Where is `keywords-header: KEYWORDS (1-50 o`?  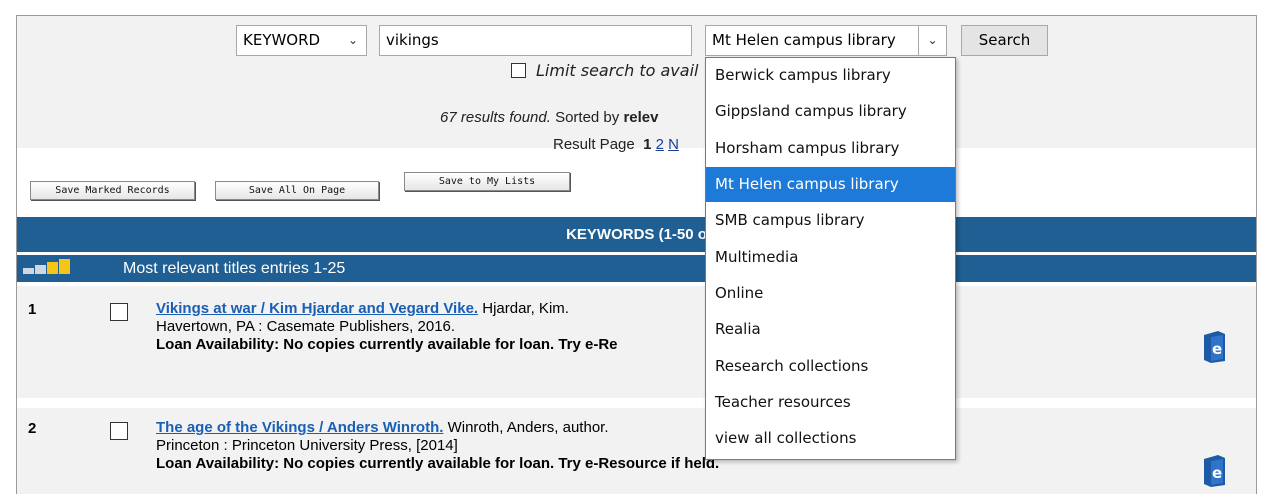 keywords-header: KEYWORDS (1-50 o is located at coordinates (636, 234).